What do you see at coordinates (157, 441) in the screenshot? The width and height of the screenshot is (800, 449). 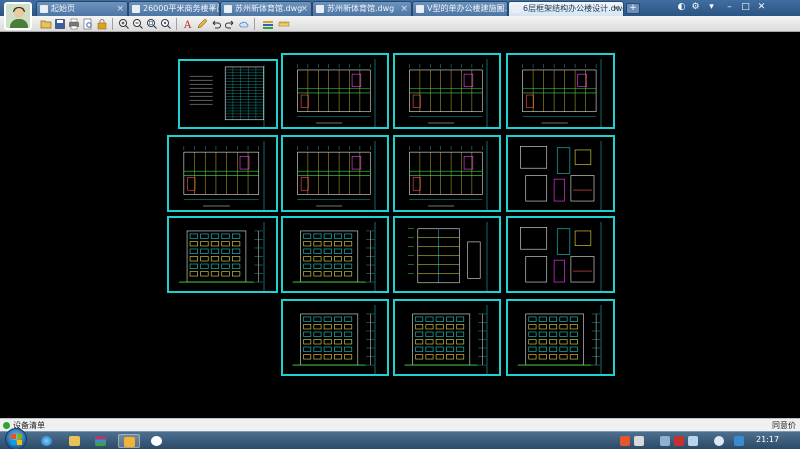 I see `qq-icon` at bounding box center [157, 441].